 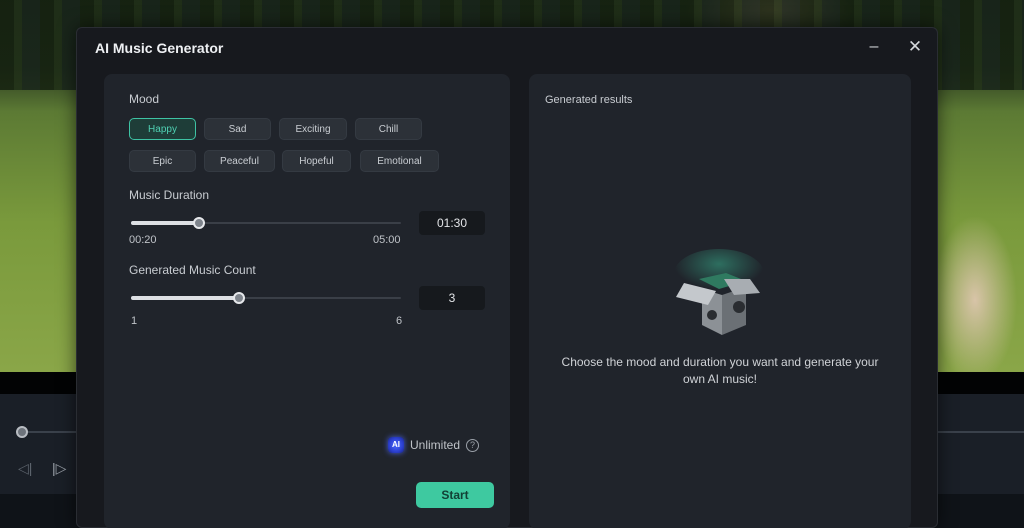 I want to click on mood-label: Mood, so click(x=144, y=99).